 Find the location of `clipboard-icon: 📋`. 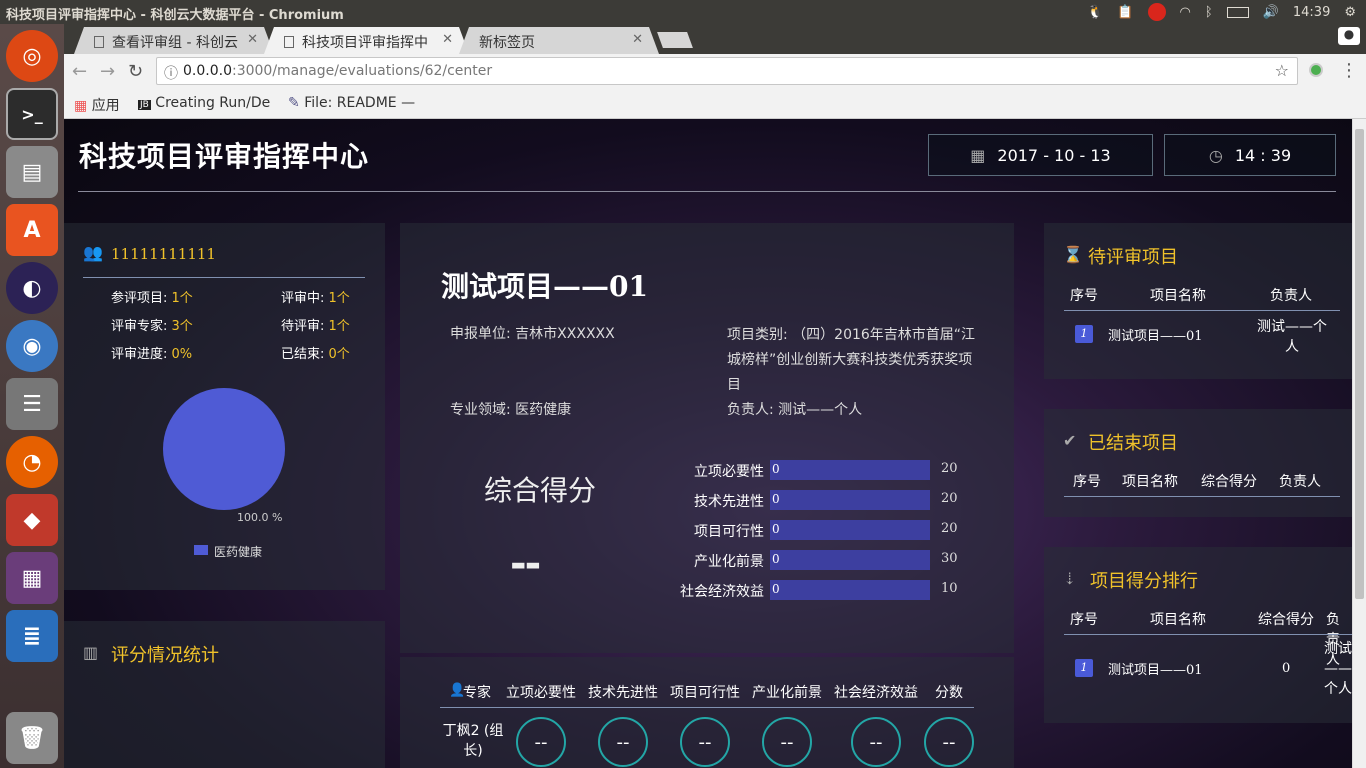

clipboard-icon: 📋 is located at coordinates (1125, 12).